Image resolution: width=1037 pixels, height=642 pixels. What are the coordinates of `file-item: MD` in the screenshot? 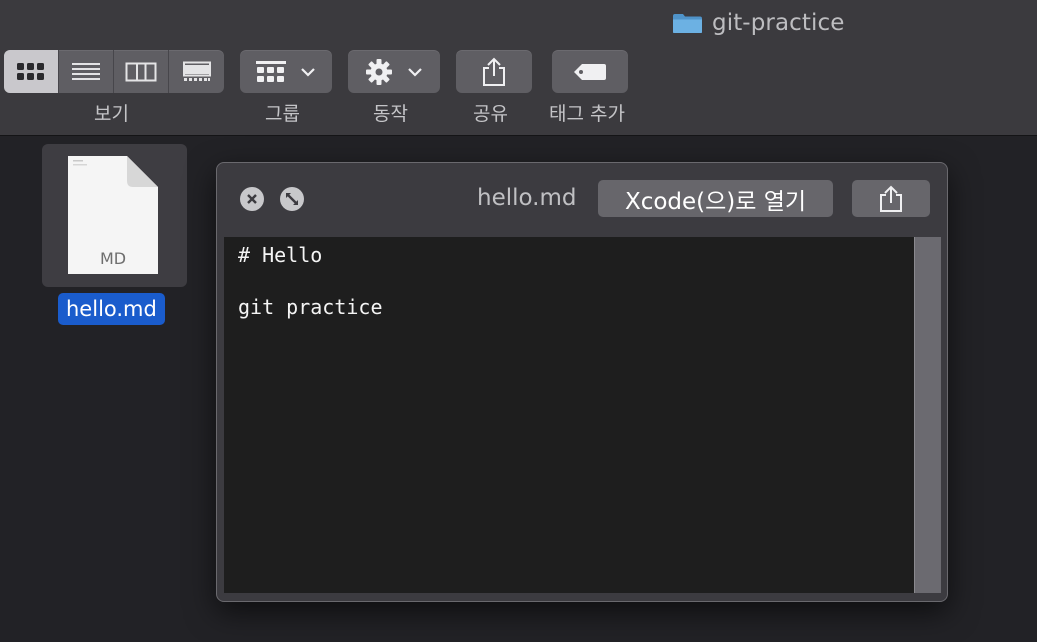 It's located at (114, 215).